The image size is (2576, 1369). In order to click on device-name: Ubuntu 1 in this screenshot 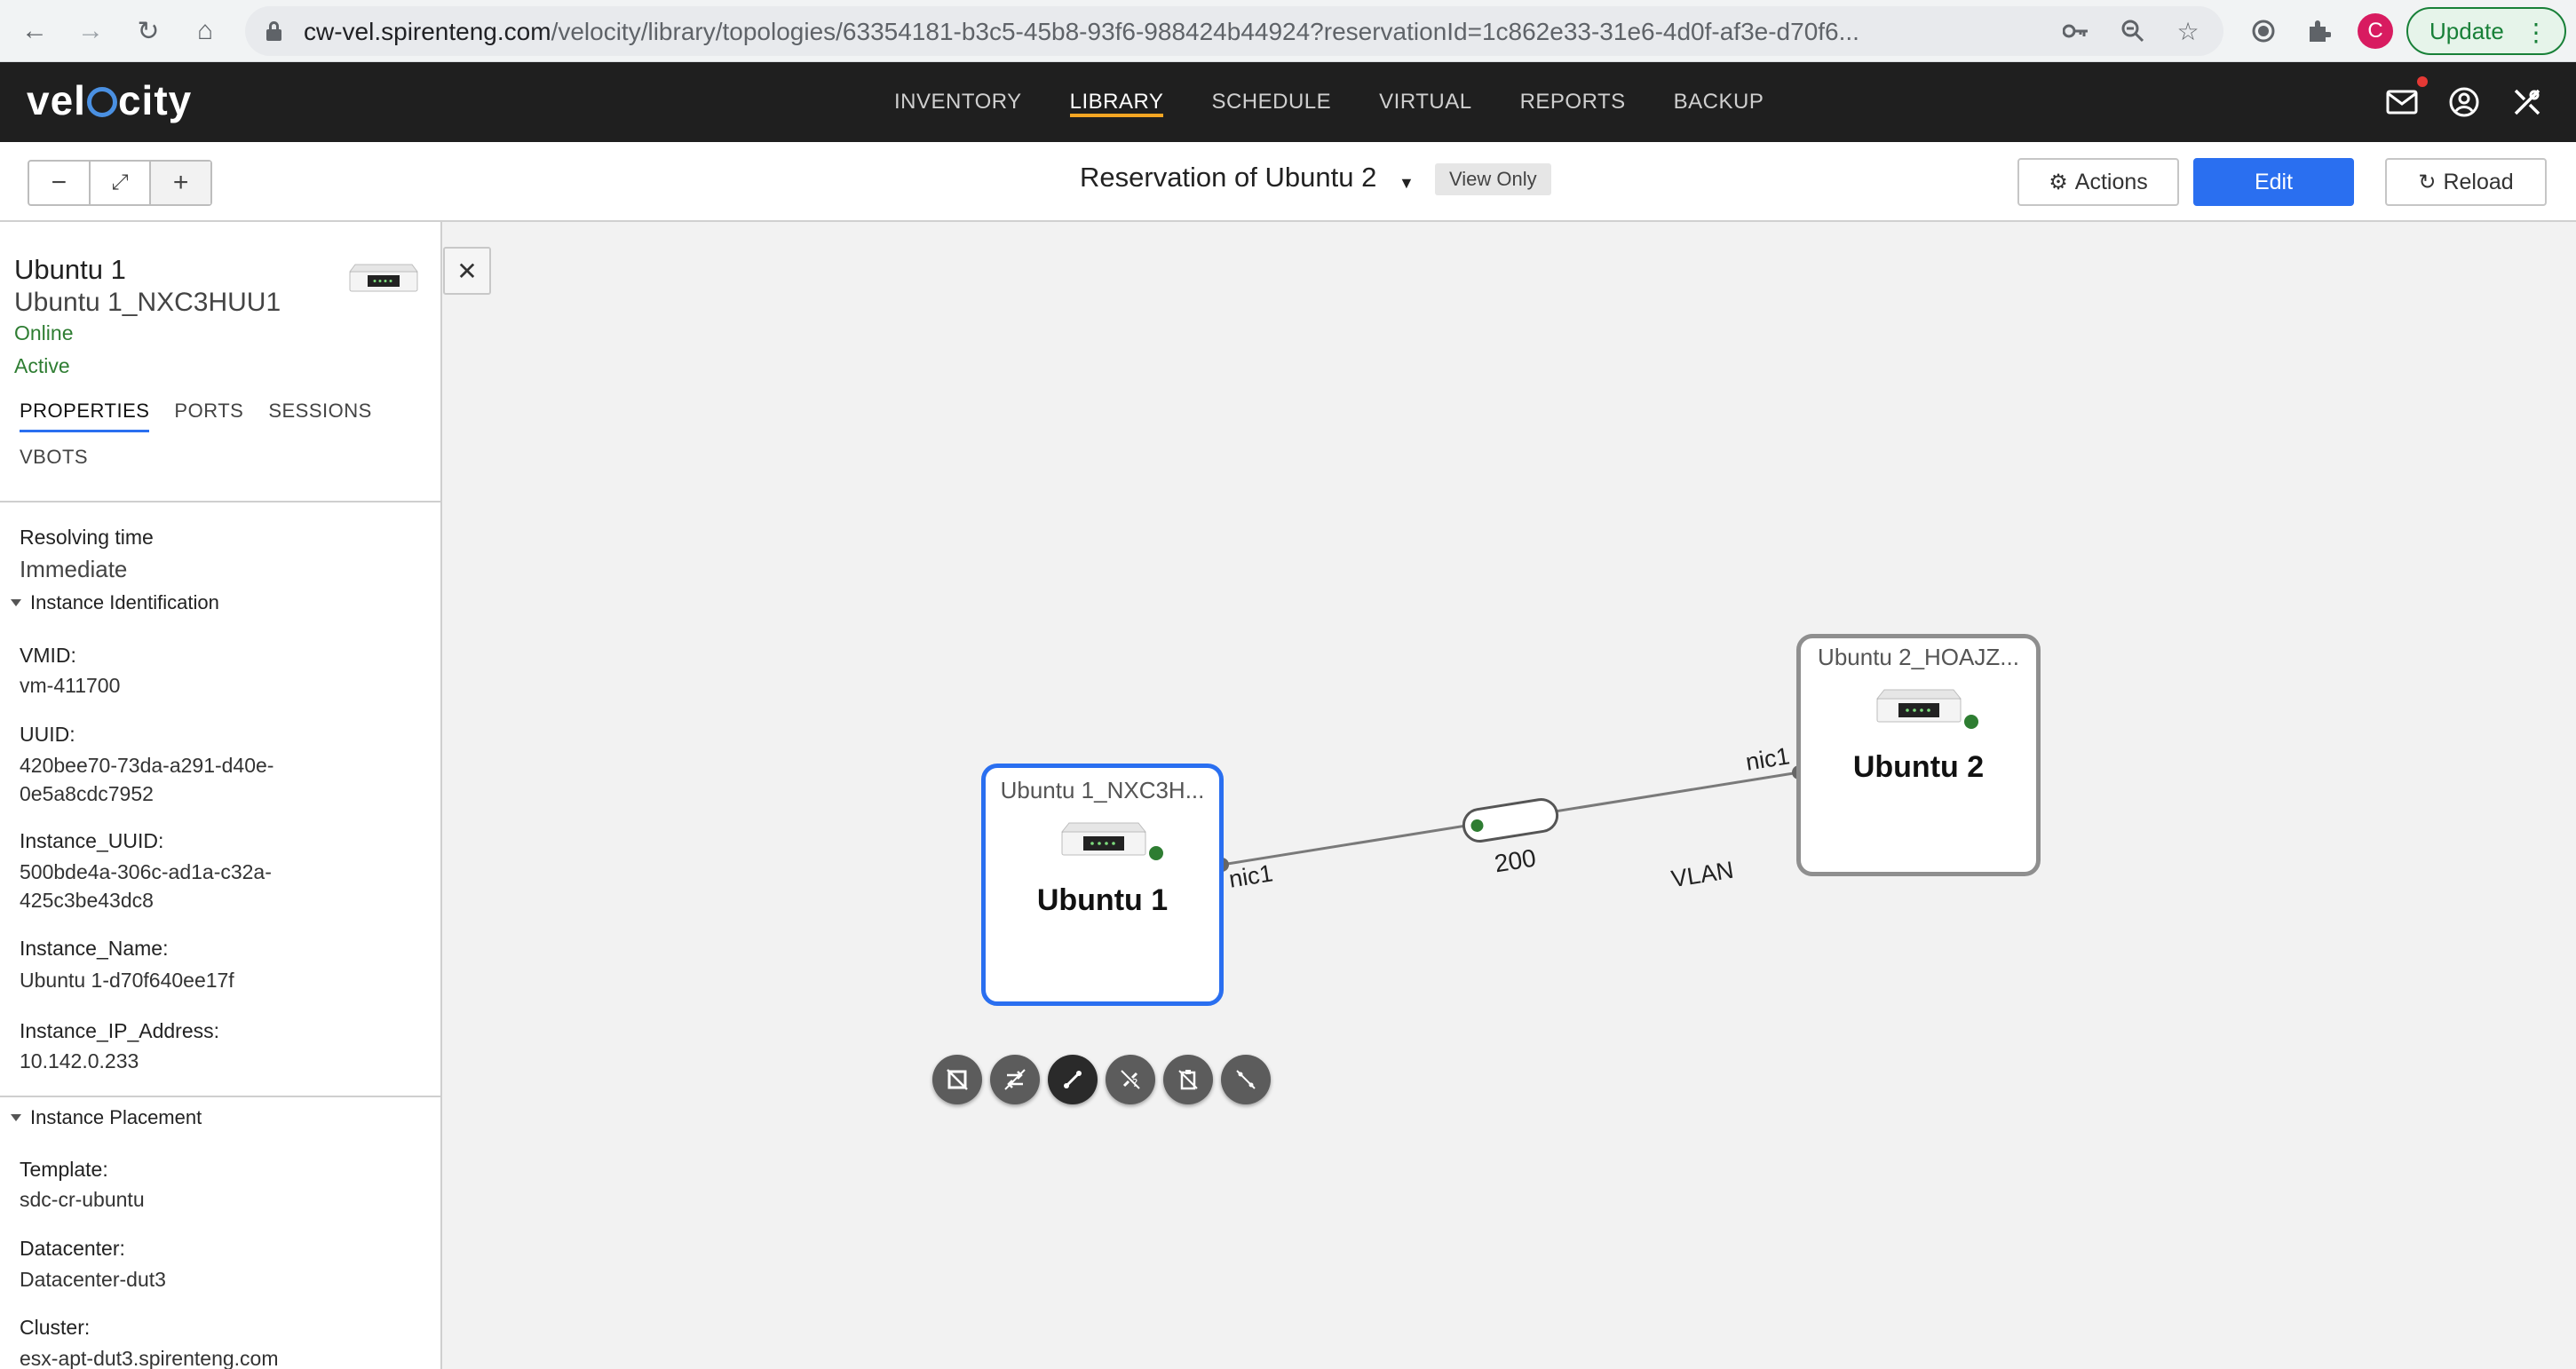, I will do `click(70, 269)`.